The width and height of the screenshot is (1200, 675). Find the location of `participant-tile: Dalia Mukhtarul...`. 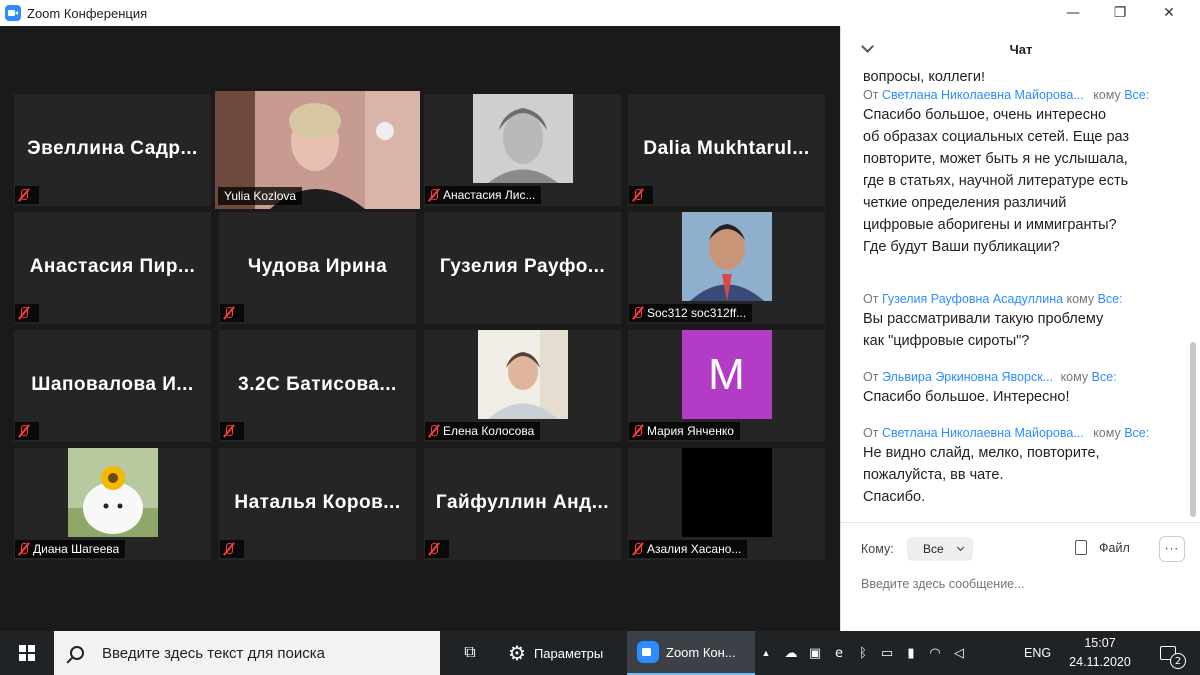

participant-tile: Dalia Mukhtarul... is located at coordinates (726, 150).